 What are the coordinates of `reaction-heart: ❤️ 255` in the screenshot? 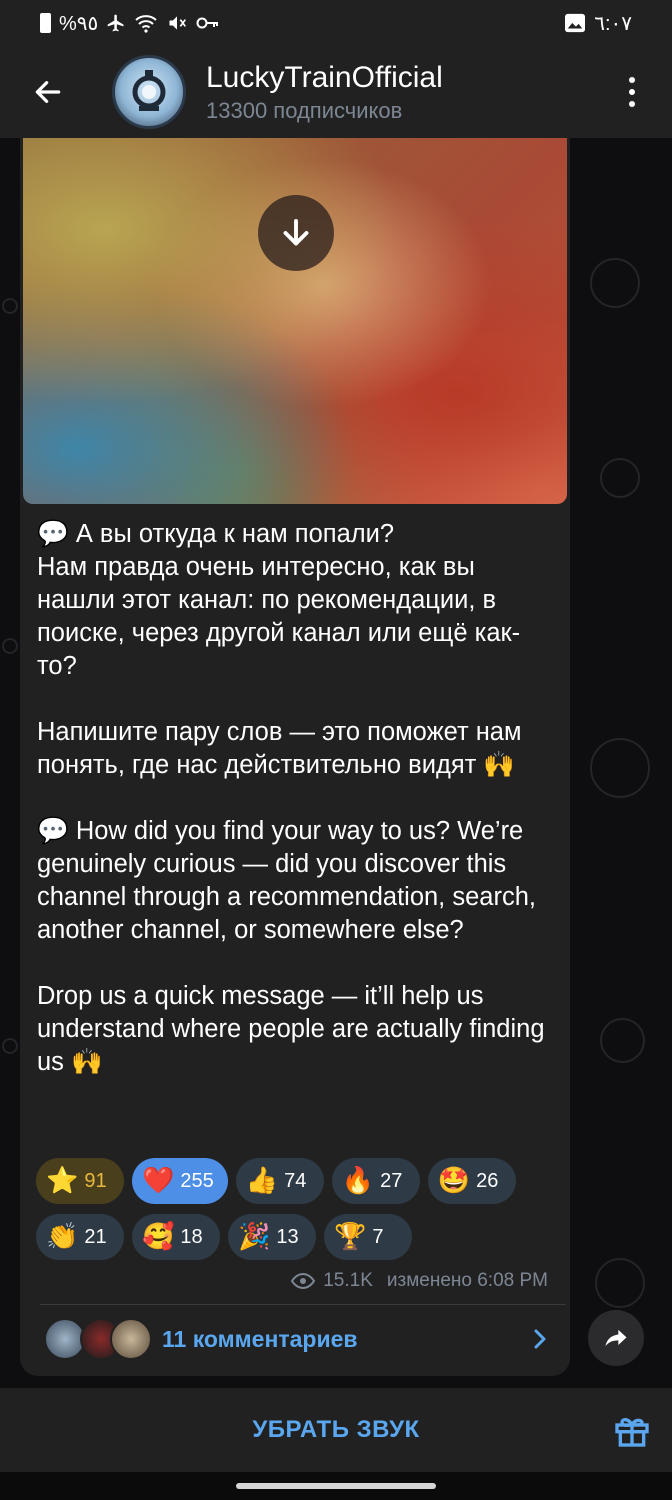 It's located at (180, 1181).